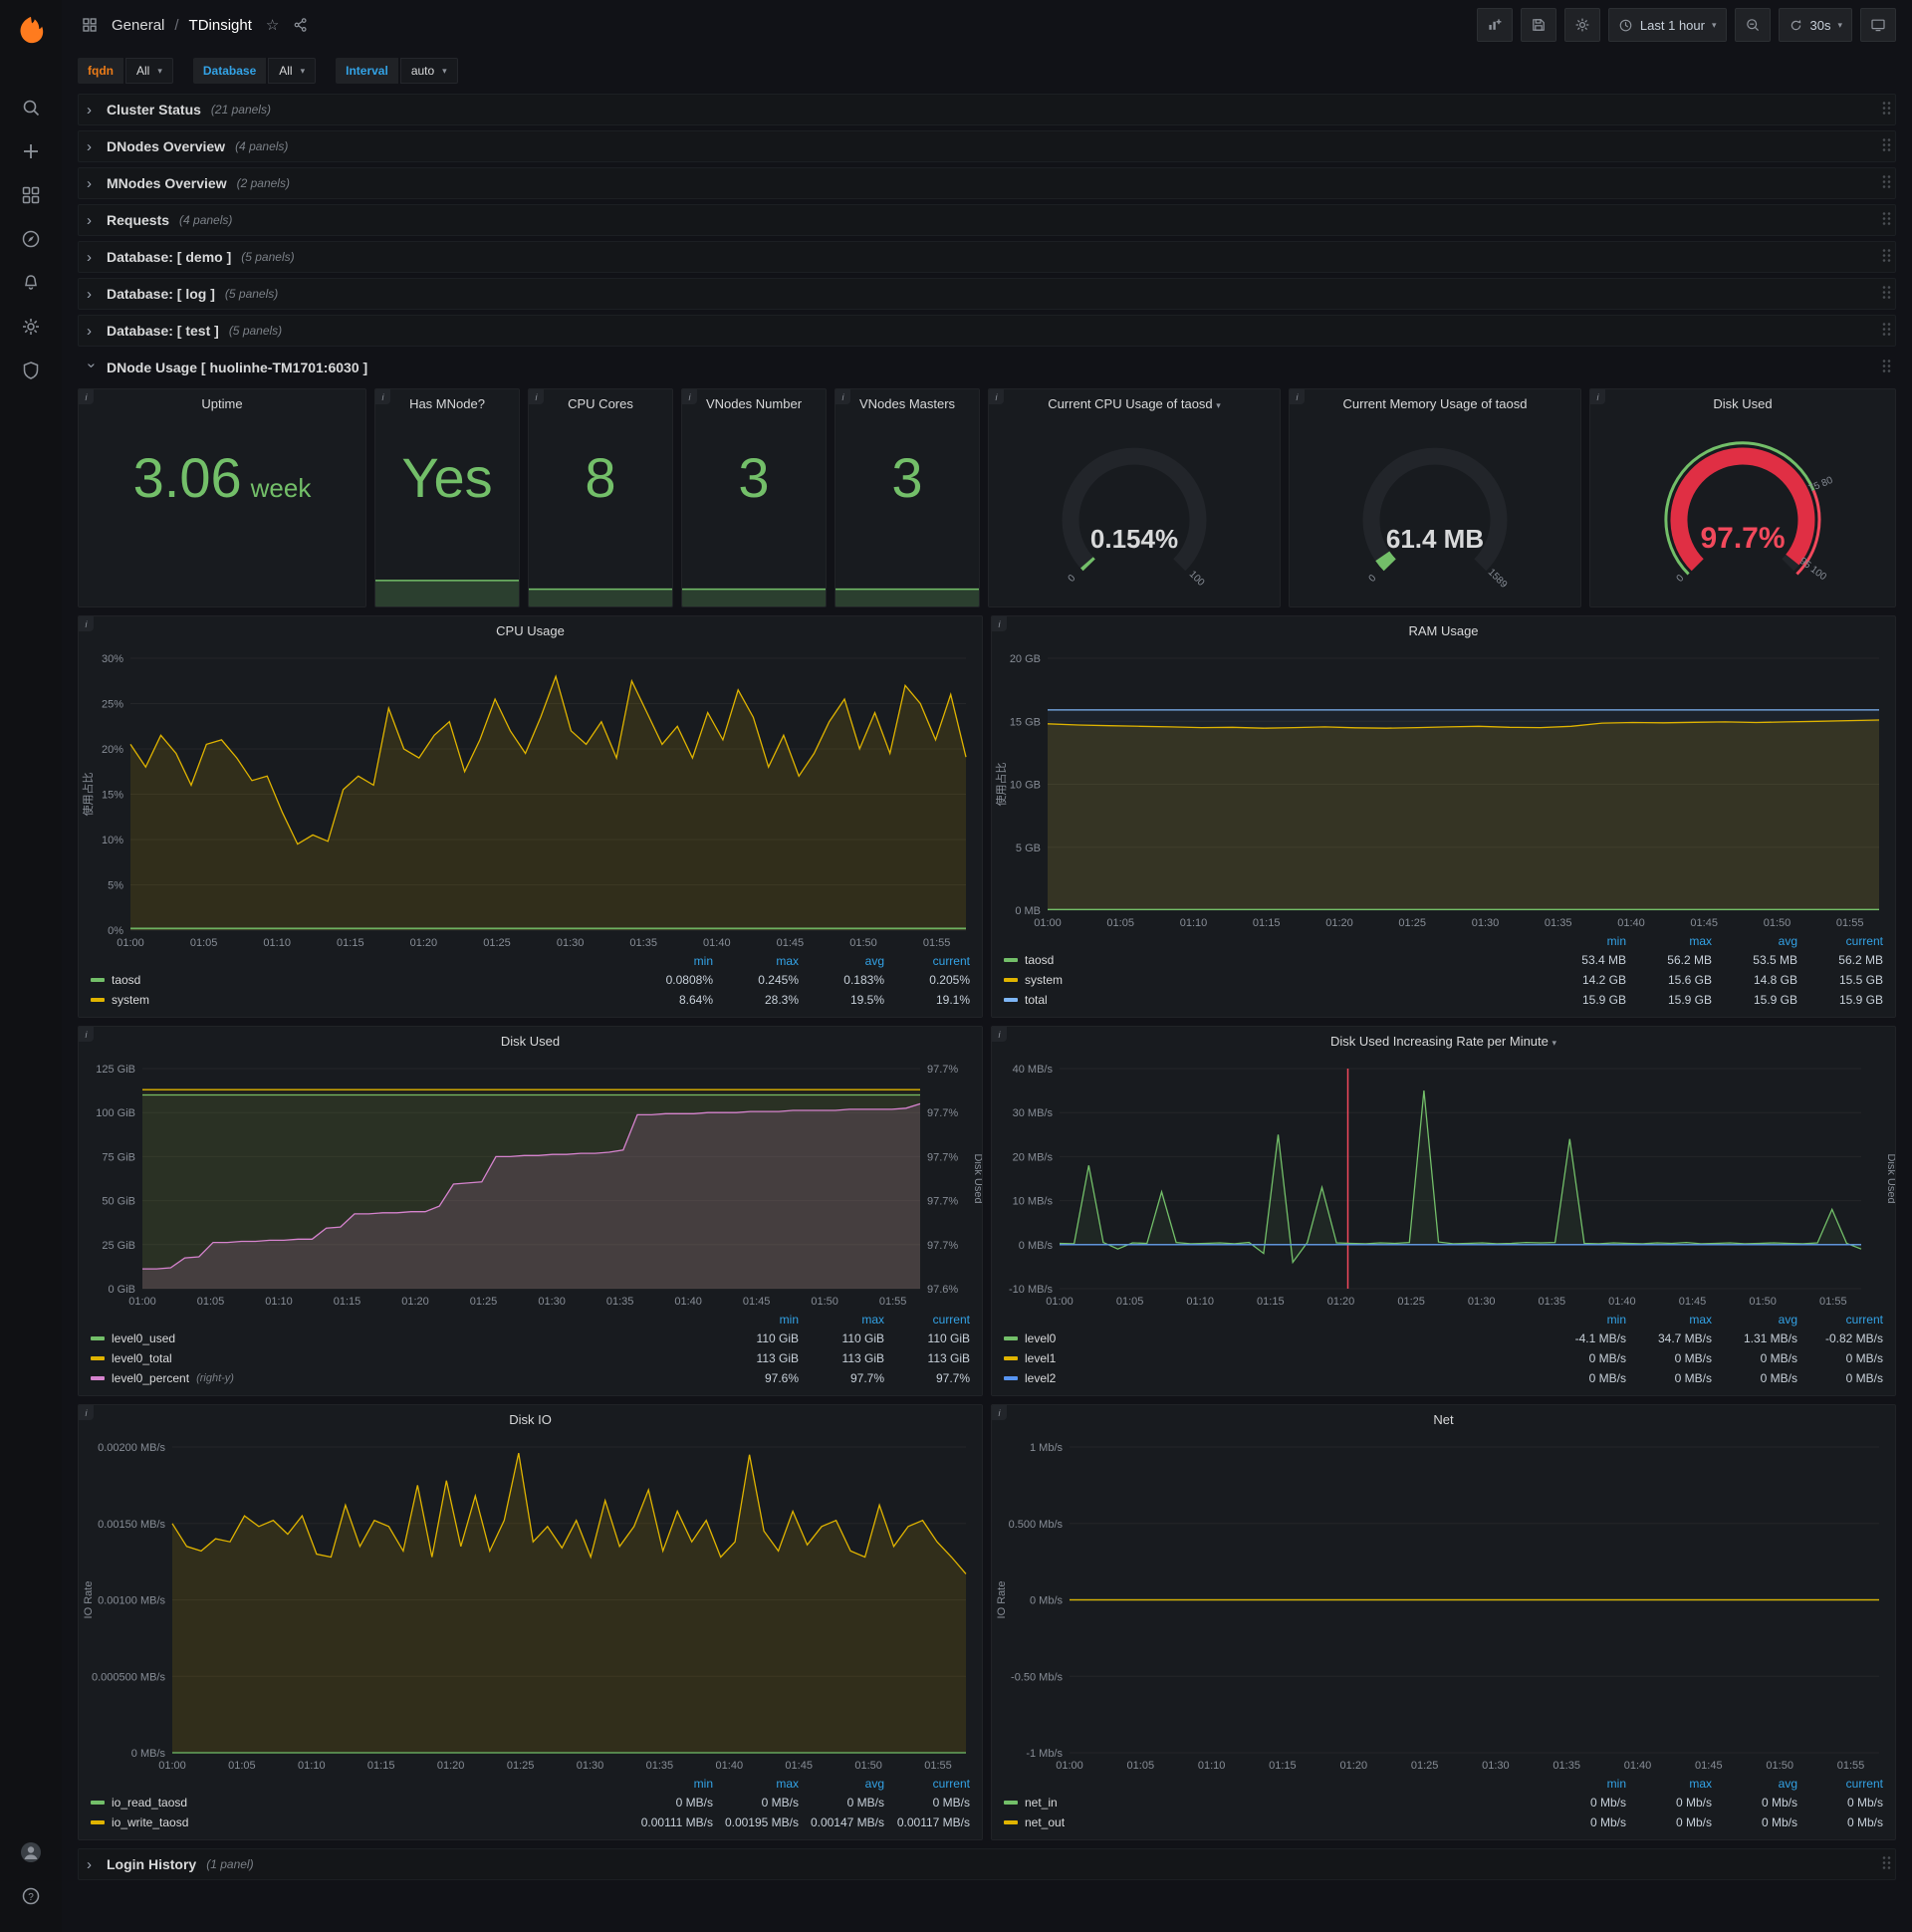  I want to click on search-icon, so click(31, 108).